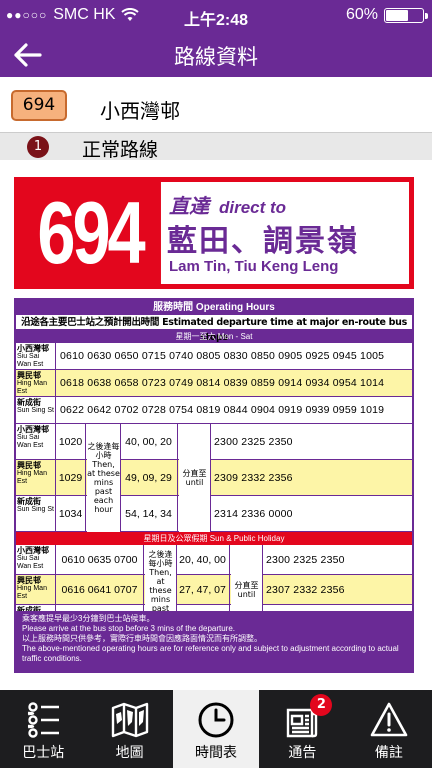  What do you see at coordinates (149, 477) in the screenshot?
I see `minutes-cell: 49, 09, 29` at bounding box center [149, 477].